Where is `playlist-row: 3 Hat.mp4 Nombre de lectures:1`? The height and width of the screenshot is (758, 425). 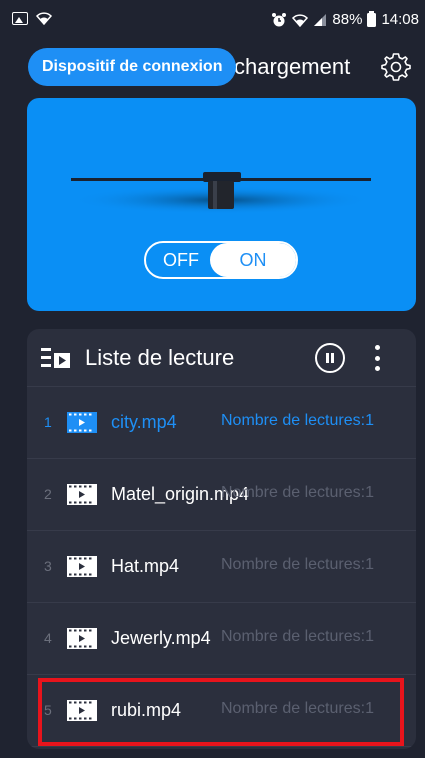
playlist-row: 3 Hat.mp4 Nombre de lectures:1 is located at coordinates (221, 567).